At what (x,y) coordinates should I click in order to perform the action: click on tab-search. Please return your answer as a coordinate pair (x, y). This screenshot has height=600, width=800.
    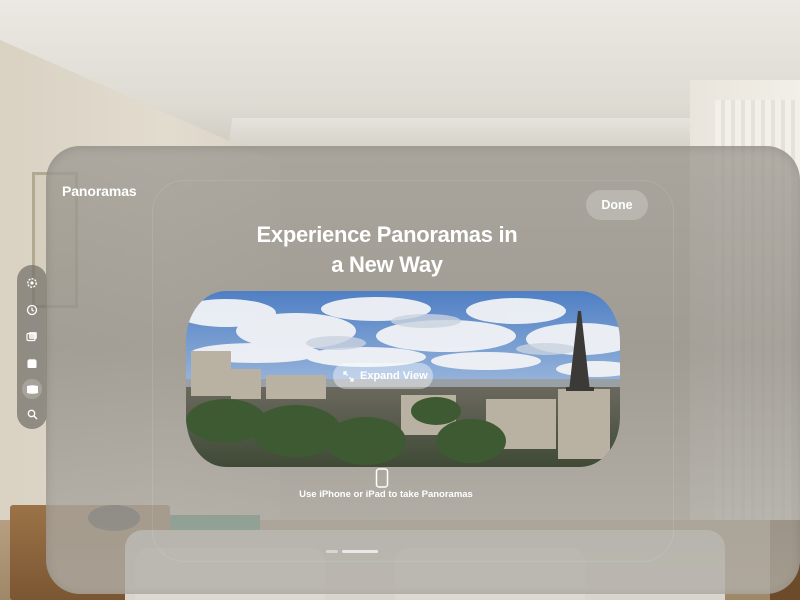
    Looking at the image, I should click on (32, 414).